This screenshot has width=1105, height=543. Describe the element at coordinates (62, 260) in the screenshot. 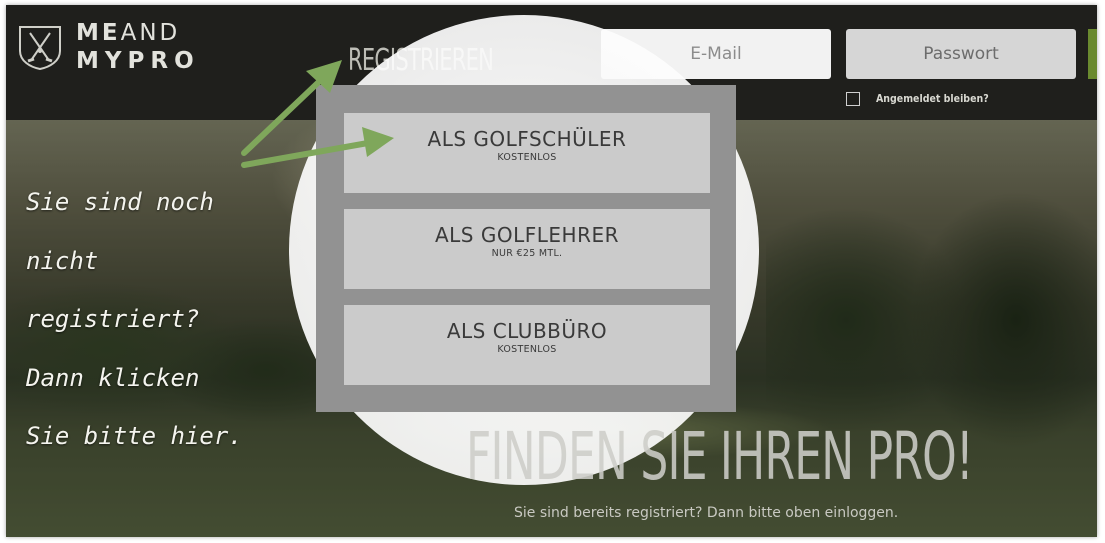

I see `annotation-line: nicht` at that location.